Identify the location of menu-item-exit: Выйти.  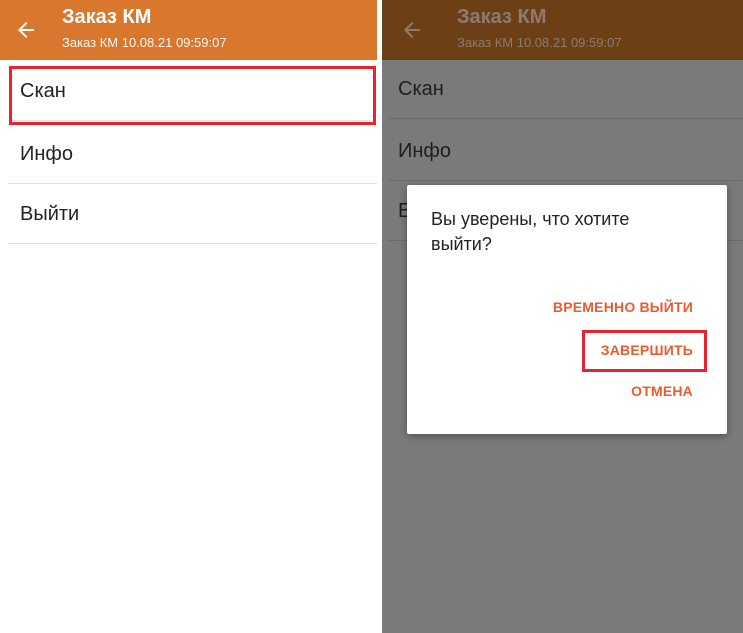
(192, 214).